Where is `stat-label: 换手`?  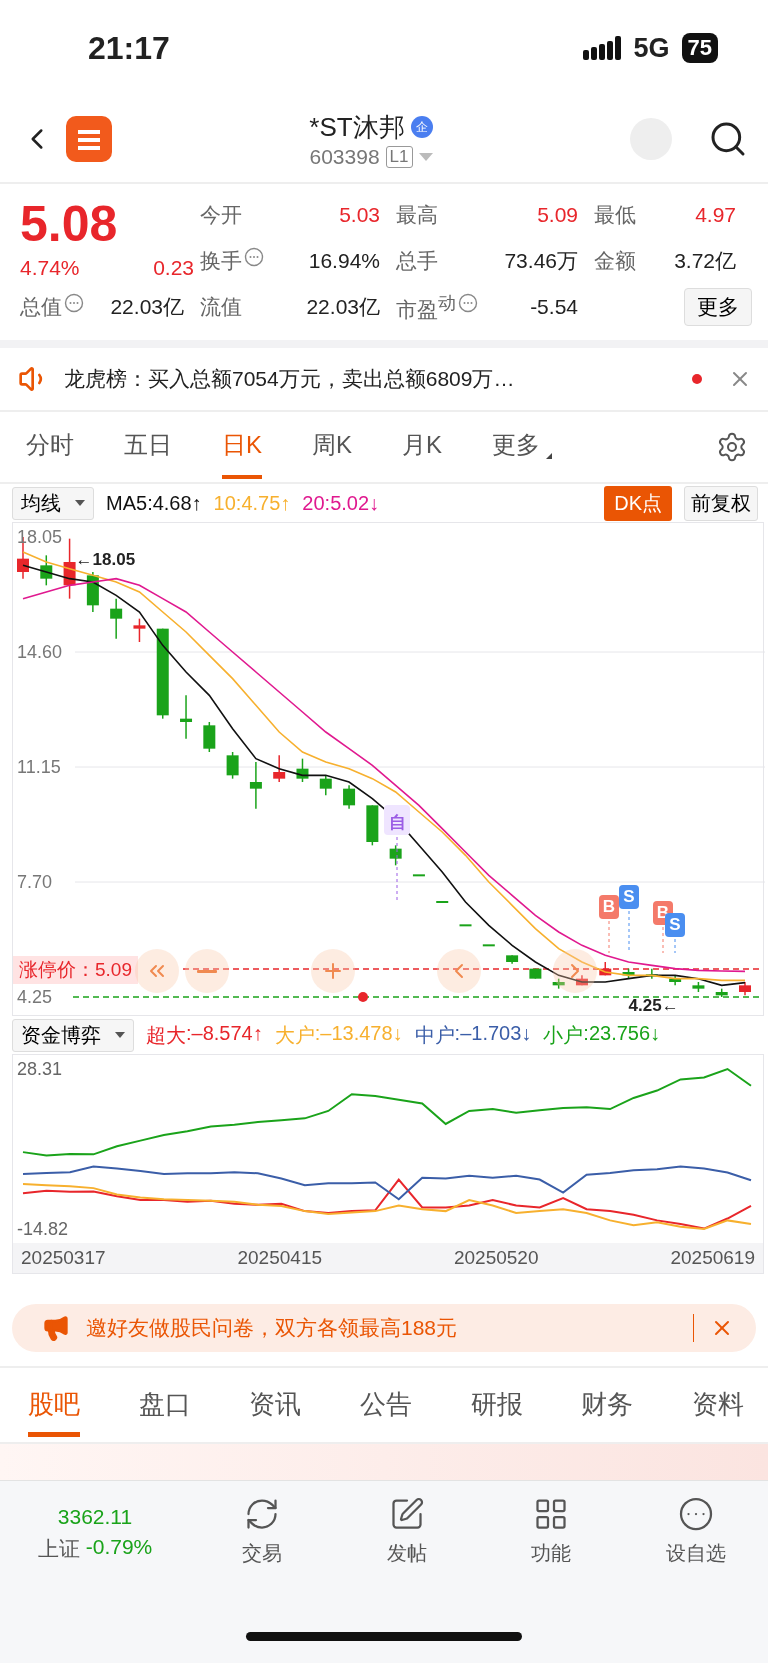 stat-label: 换手 is located at coordinates (221, 261).